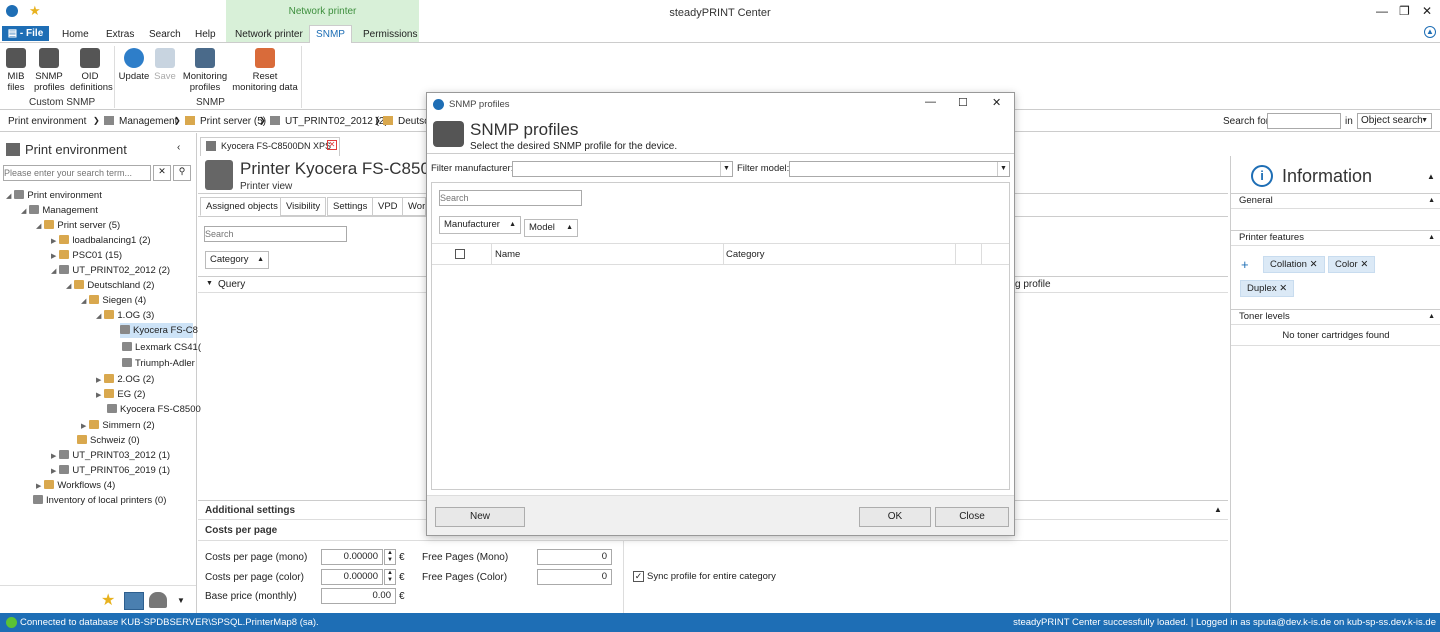  I want to click on tree-item: Kyocera FS-C8500, so click(154, 409).